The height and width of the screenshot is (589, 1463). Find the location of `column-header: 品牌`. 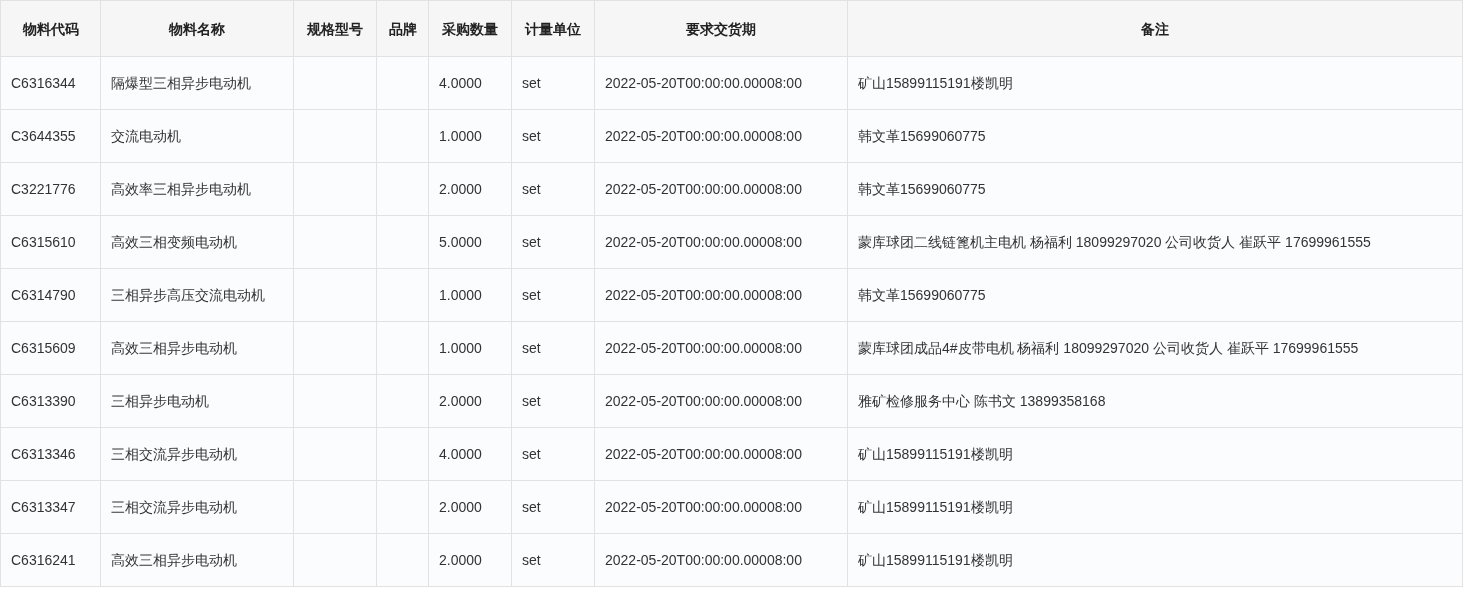

column-header: 品牌 is located at coordinates (402, 28).